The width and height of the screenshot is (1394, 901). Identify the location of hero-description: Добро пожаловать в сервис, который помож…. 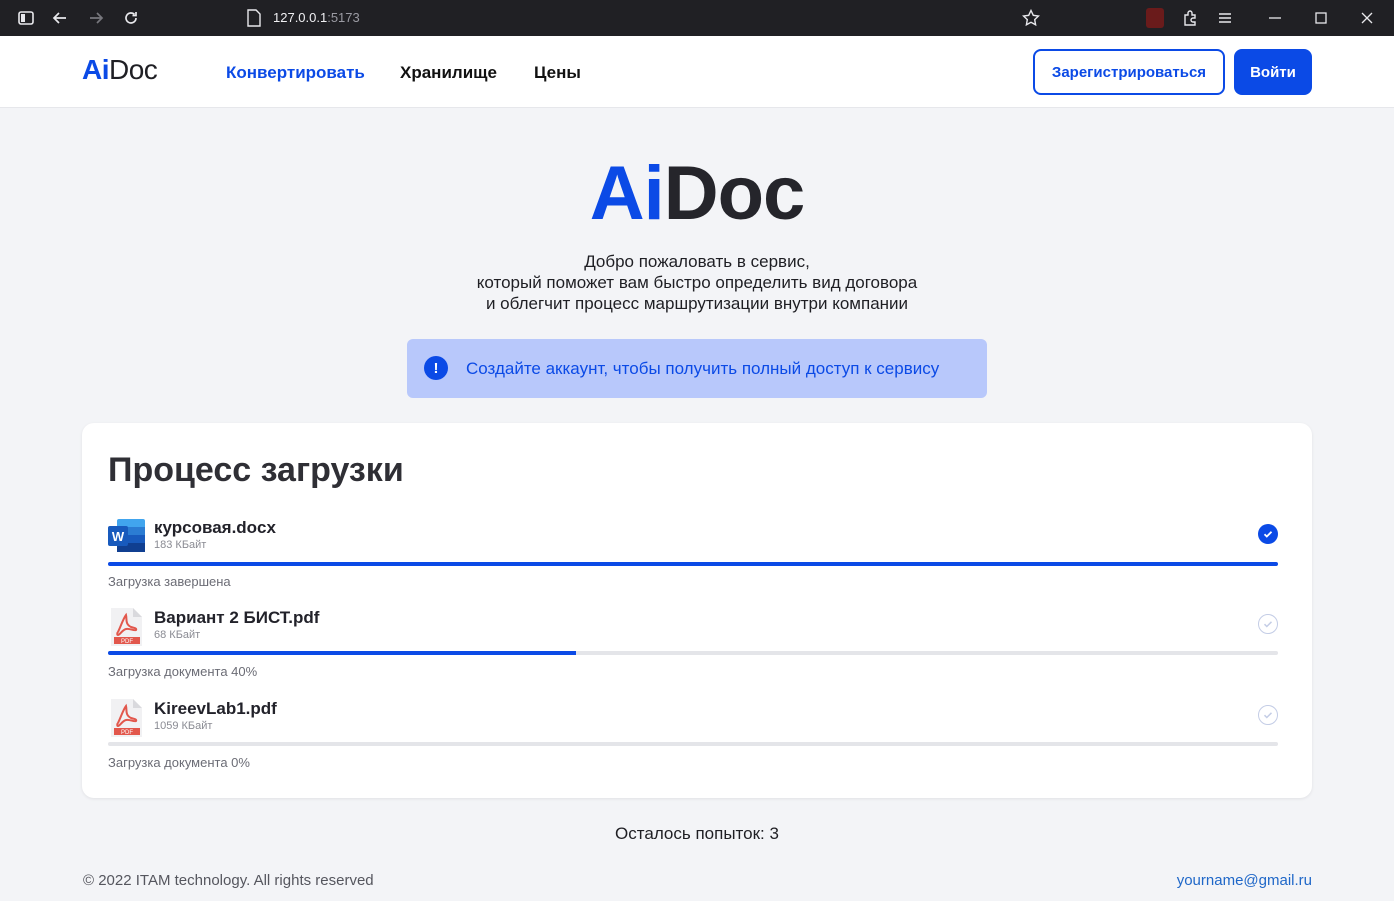
(697, 282).